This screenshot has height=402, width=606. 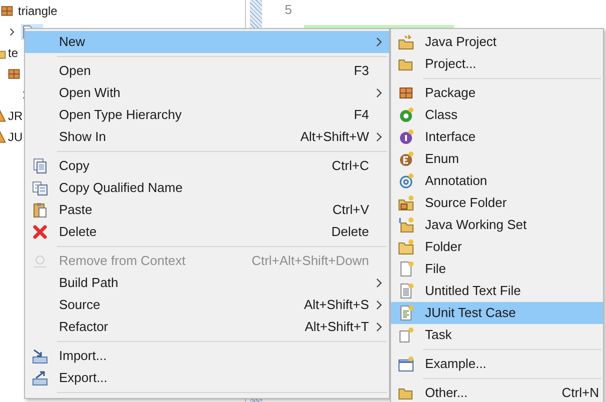 What do you see at coordinates (406, 364) in the screenshot?
I see `window-icon` at bounding box center [406, 364].